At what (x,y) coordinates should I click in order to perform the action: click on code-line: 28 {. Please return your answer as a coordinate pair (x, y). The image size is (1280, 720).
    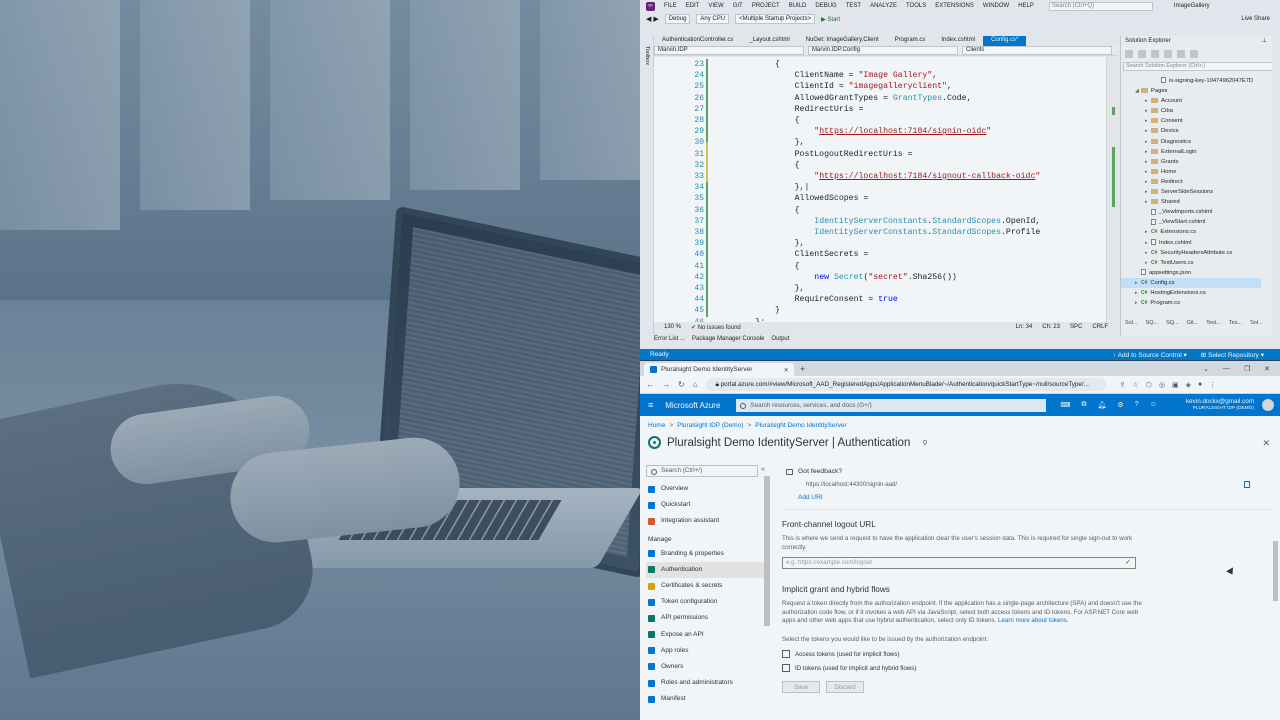
    Looking at the image, I should click on (879, 120).